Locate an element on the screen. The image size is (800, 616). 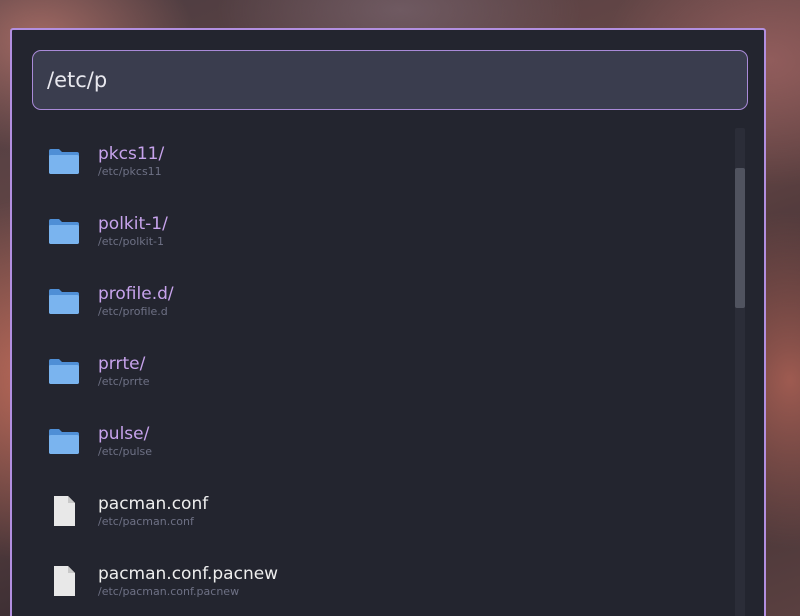
result-item: pacman.conf/etc/pacman.conf is located at coordinates (377, 511).